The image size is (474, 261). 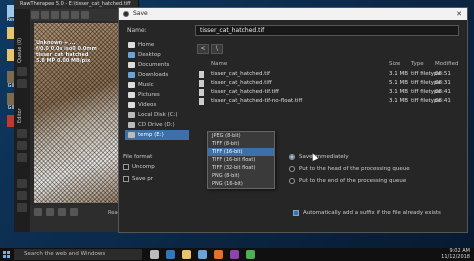 I want to click on cd-icon, so click(x=131, y=125).